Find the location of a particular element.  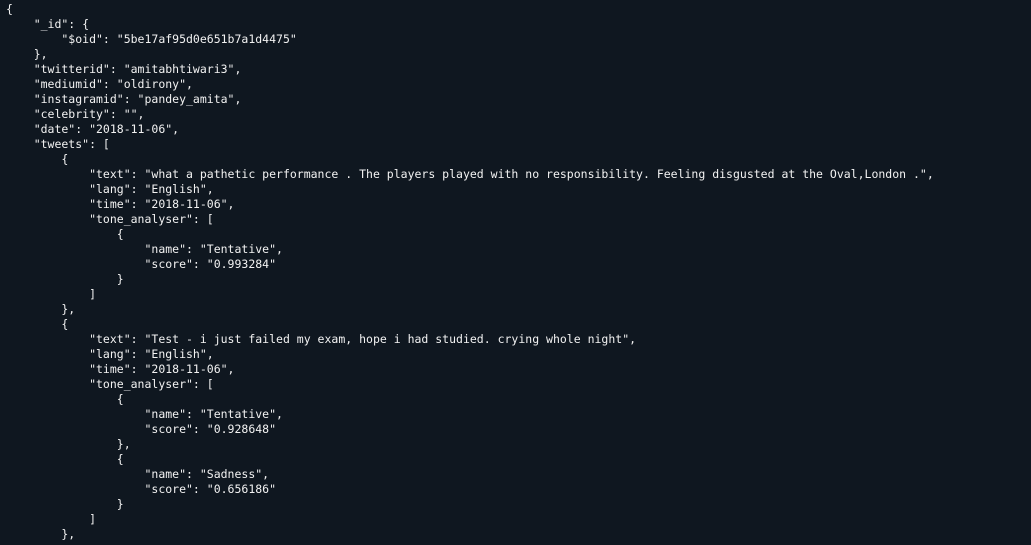

code-line: "tweets": [ is located at coordinates (58, 144).